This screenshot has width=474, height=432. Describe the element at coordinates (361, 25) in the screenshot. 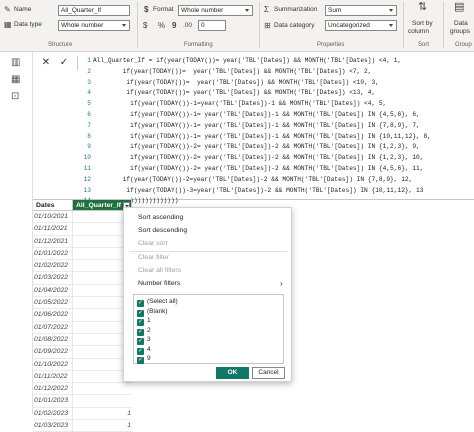

I see `data-category-select: Uncategorized` at that location.